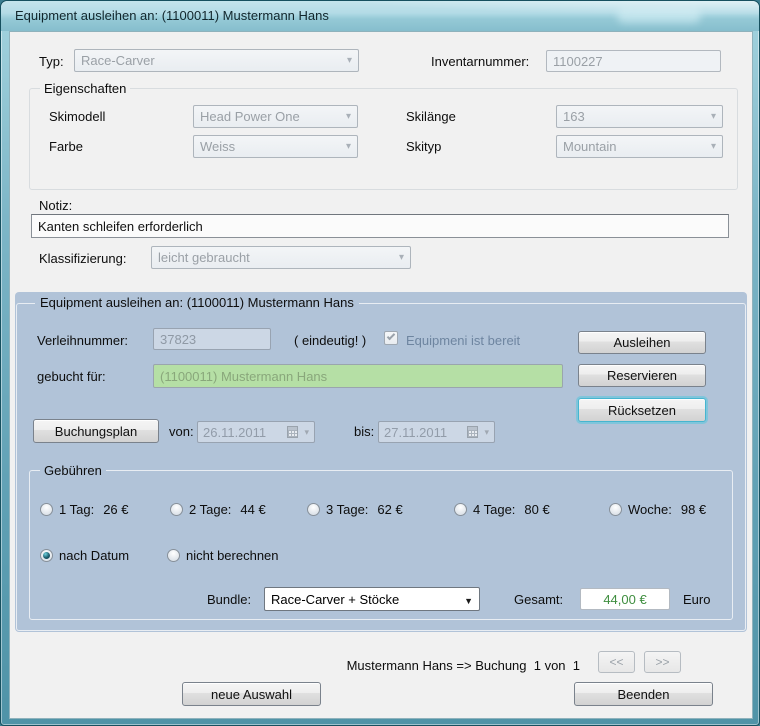 The height and width of the screenshot is (726, 760). I want to click on bereit-checkbox, so click(391, 338).